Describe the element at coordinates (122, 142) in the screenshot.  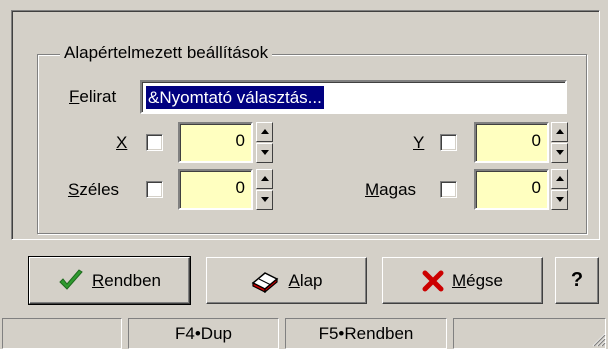
I see `x-label: X` at that location.